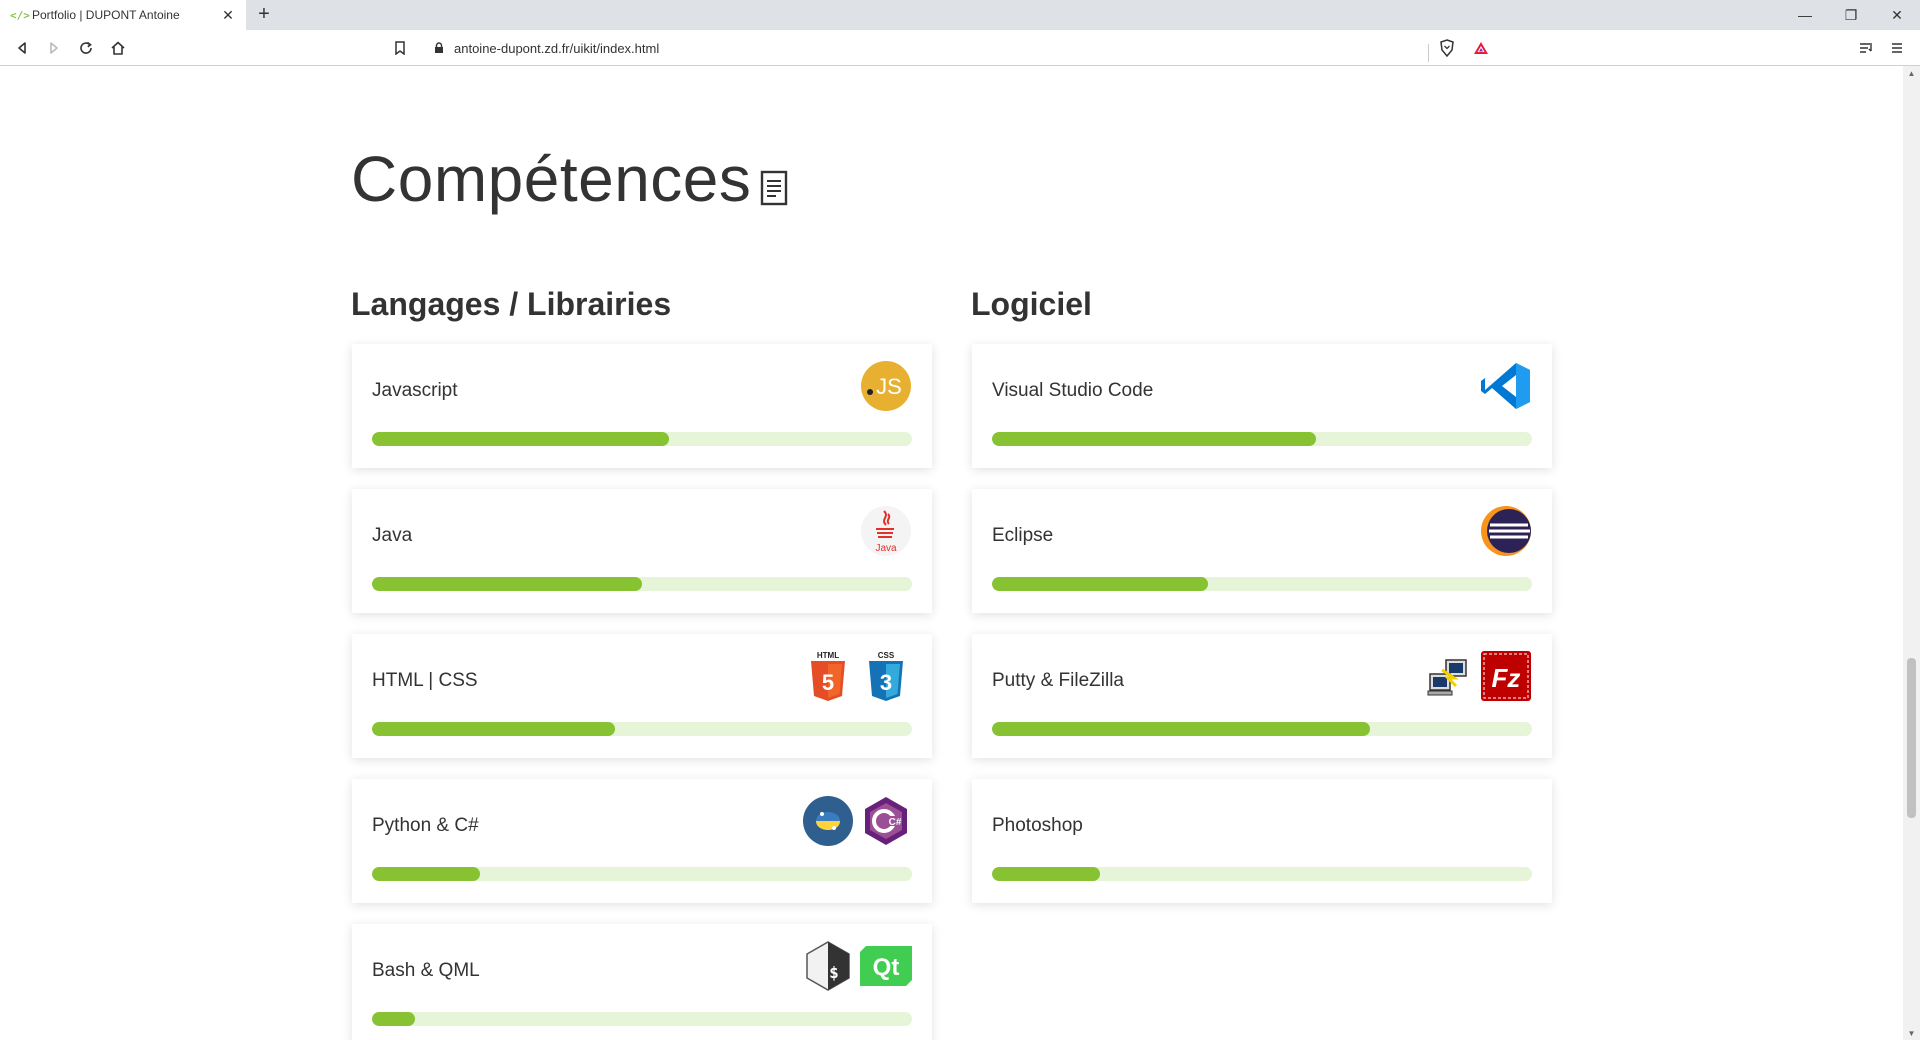  Describe the element at coordinates (1262, 406) in the screenshot. I see `skill-card-vscode: Visual Studio Code` at that location.